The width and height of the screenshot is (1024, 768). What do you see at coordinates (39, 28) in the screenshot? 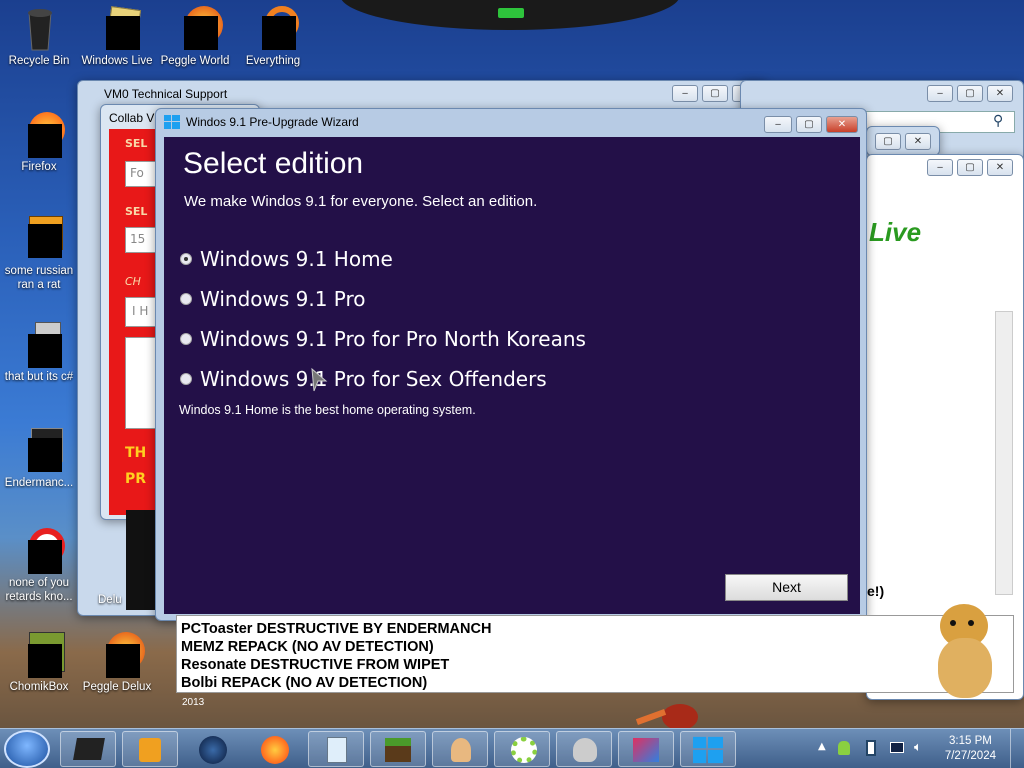
I see `recycle-bin-icon` at bounding box center [39, 28].